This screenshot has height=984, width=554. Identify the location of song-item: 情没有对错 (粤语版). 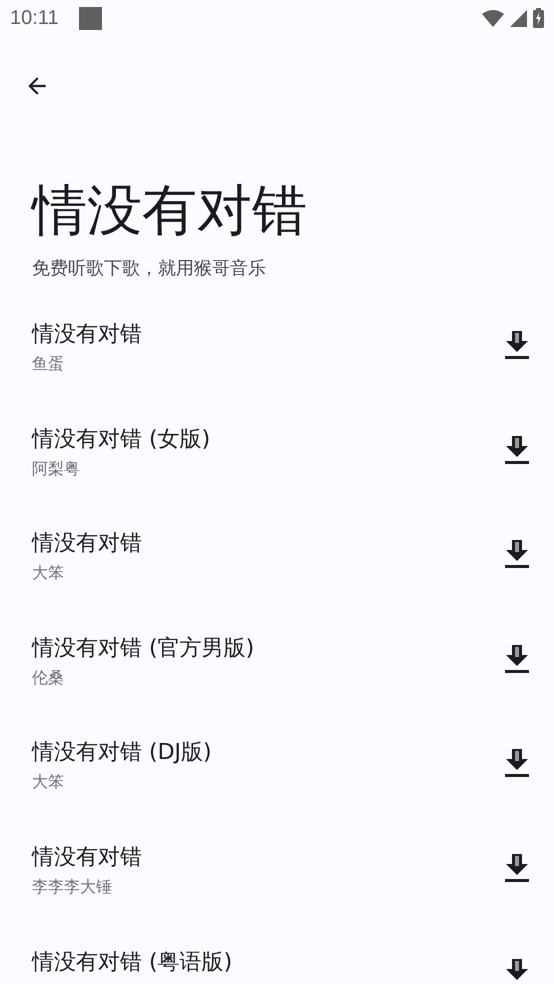
(277, 966).